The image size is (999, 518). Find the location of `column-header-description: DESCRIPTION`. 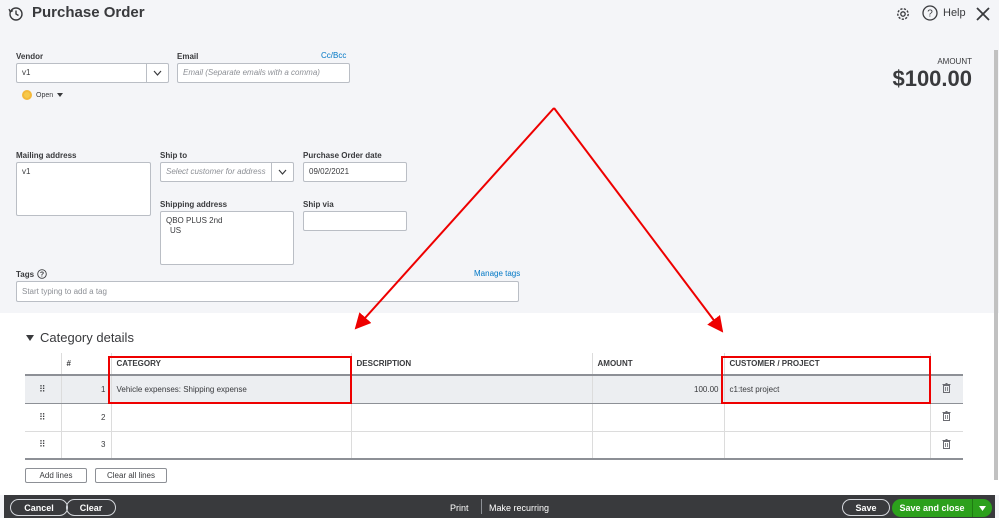

column-header-description: DESCRIPTION is located at coordinates (472, 364).